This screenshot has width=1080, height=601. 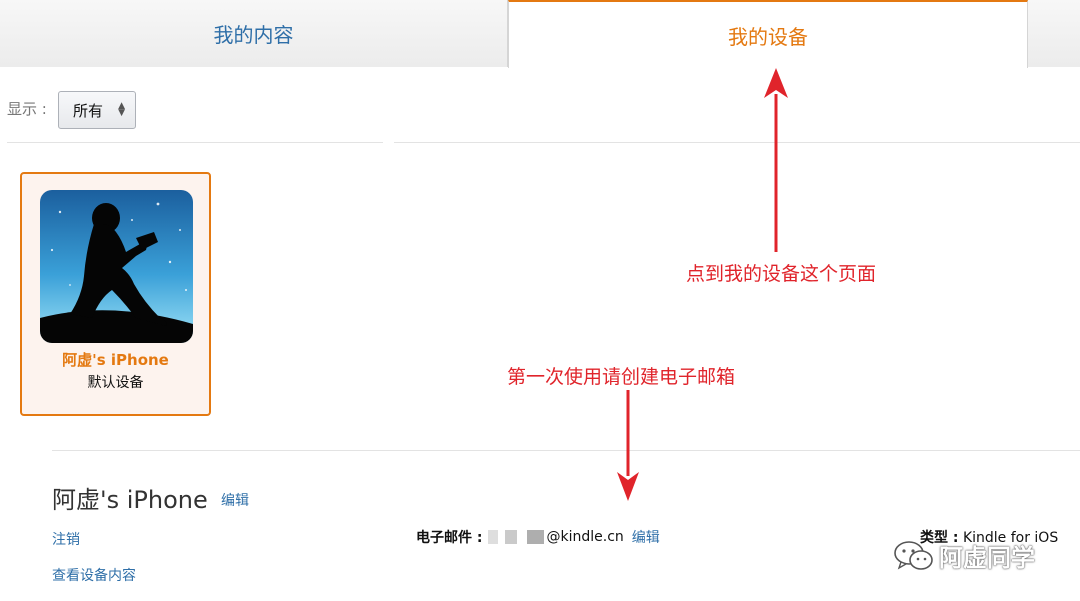 What do you see at coordinates (566, 450) in the screenshot?
I see `divider-detail` at bounding box center [566, 450].